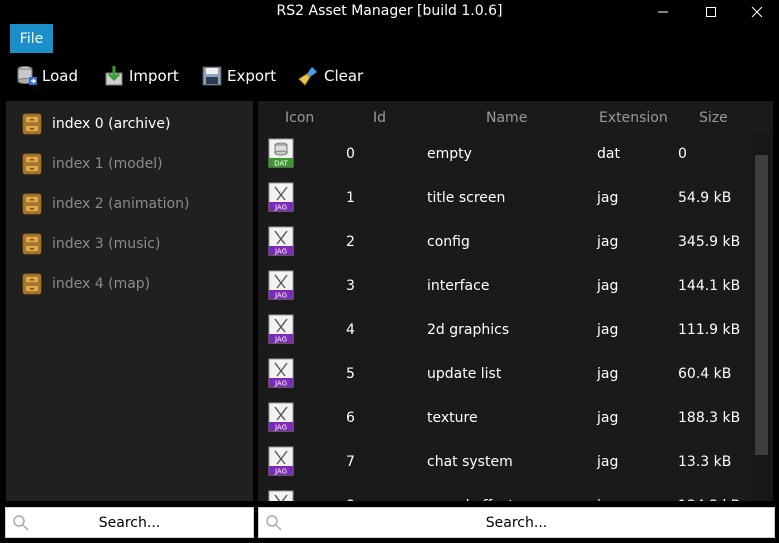 The image size is (779, 543). Describe the element at coordinates (154, 76) in the screenshot. I see `import-label: Import` at that location.